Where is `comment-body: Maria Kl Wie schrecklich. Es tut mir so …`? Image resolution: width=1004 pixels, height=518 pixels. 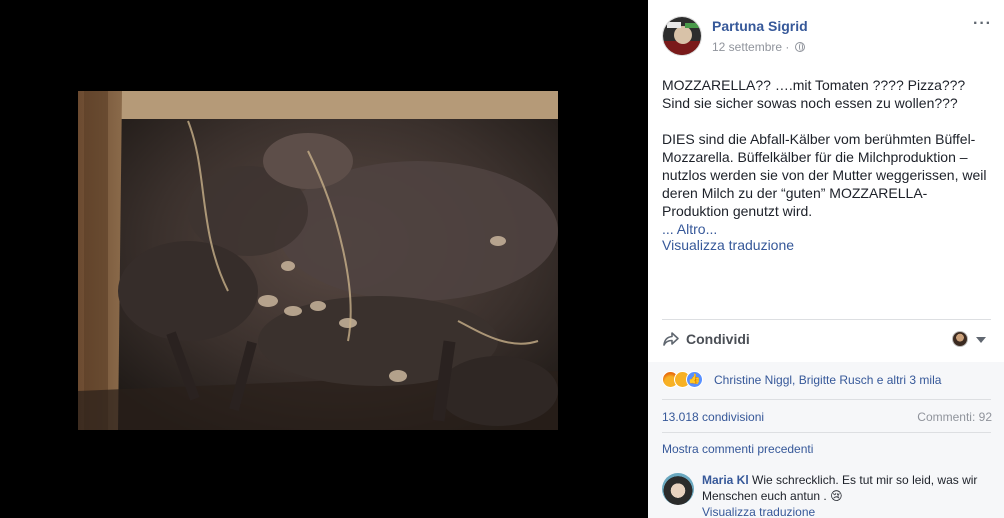
comment-body: Maria Kl Wie schrecklich. Es tut mir so … is located at coordinates (847, 488).